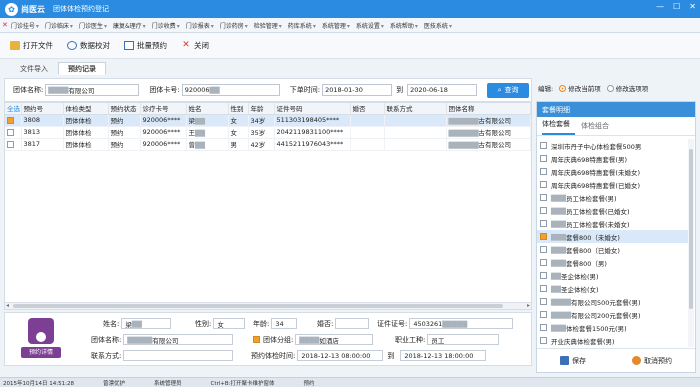 The image size is (700, 387). I want to click on list-item: ▇▇ 圣企体检(男), so click(613, 275).